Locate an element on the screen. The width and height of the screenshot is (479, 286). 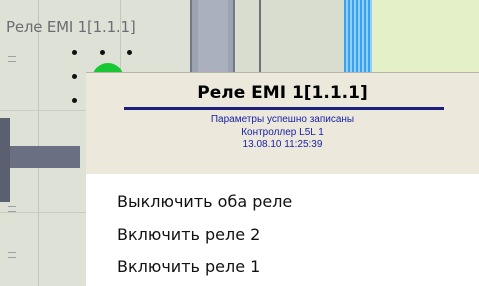
menu-item-turn-on-relay-2: Включить реле 2 is located at coordinates (188, 235).